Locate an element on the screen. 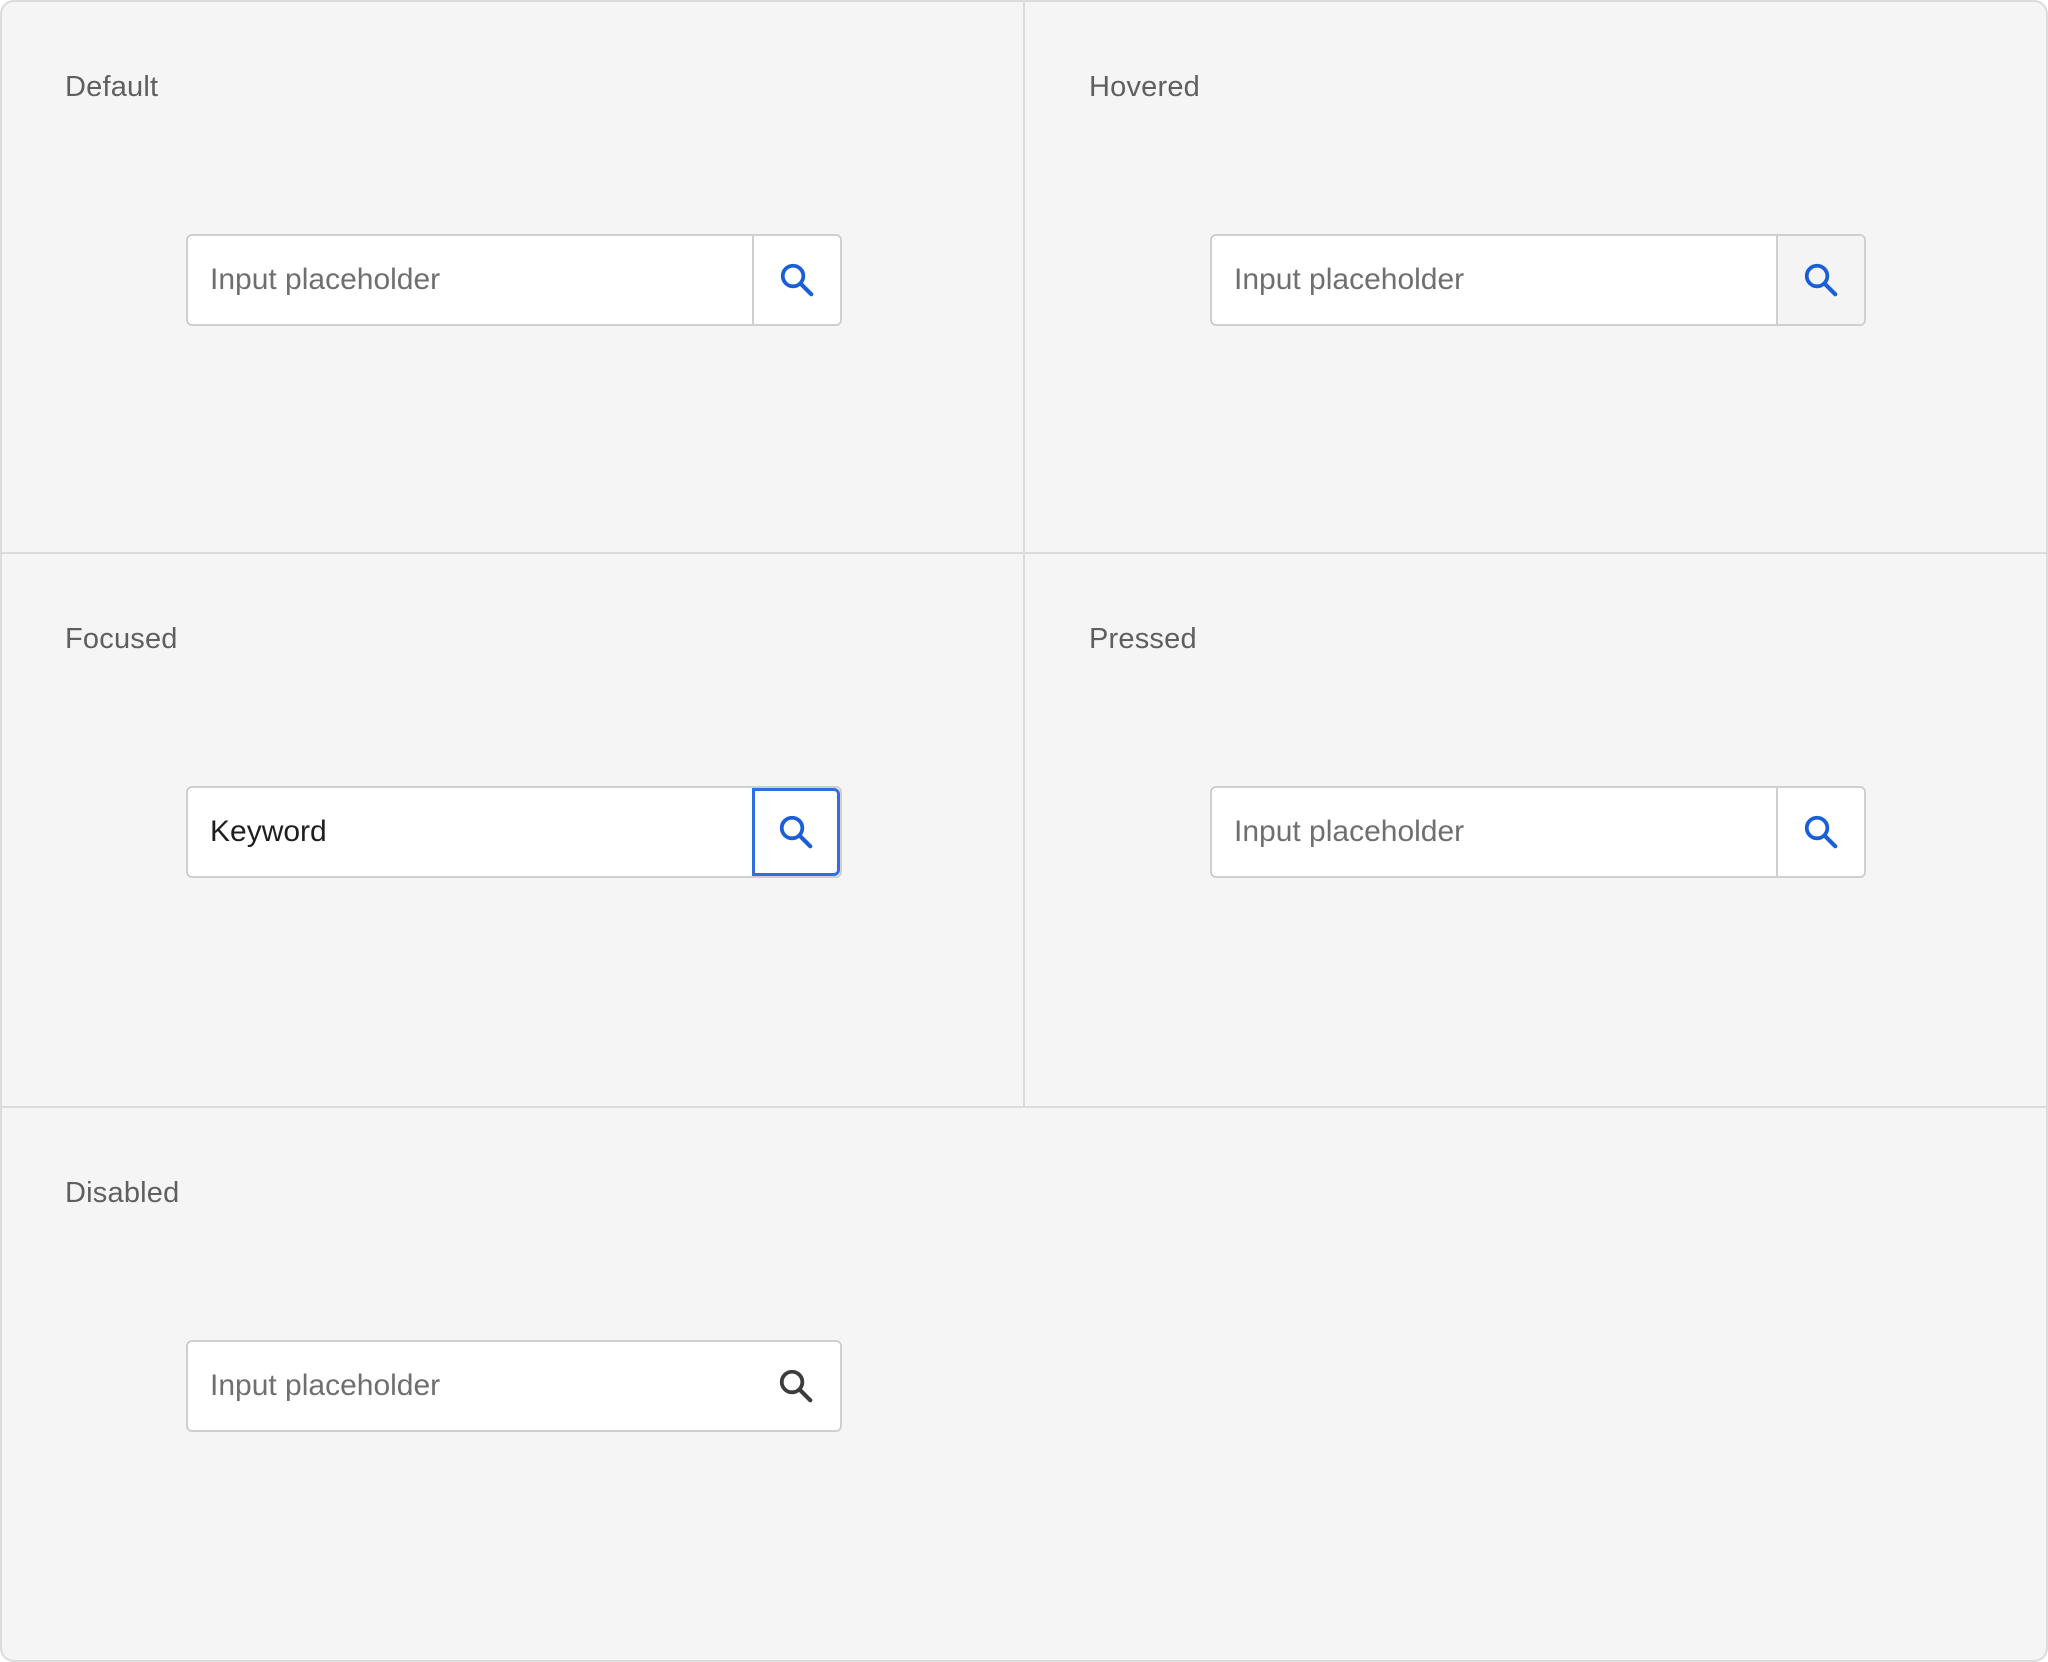 The image size is (2048, 1662). state-label: Disabled is located at coordinates (122, 1193).